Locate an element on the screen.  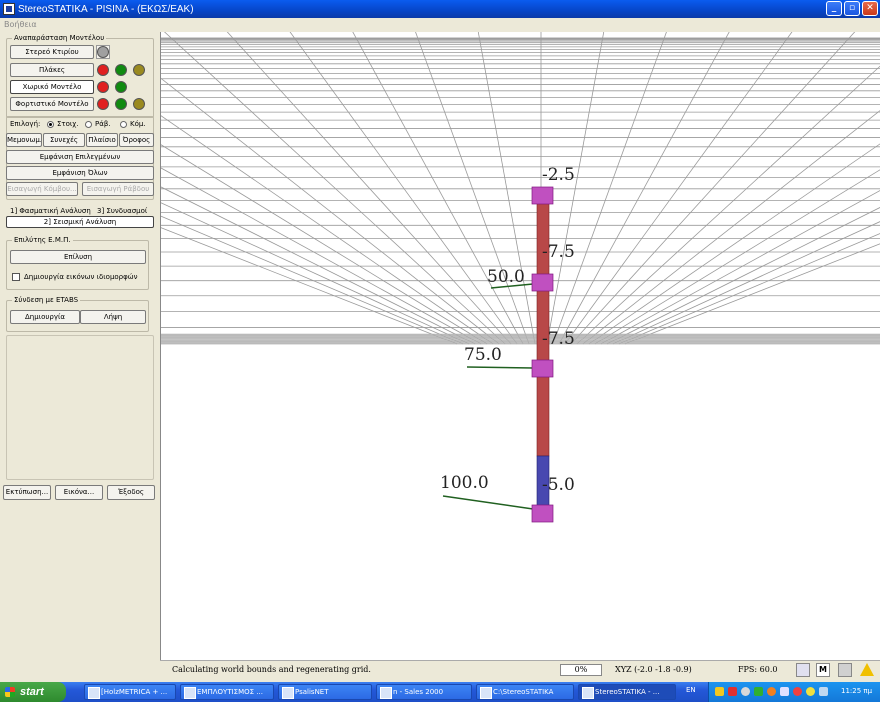
task-psalisnet: PsalisNET is located at coordinates (325, 692).